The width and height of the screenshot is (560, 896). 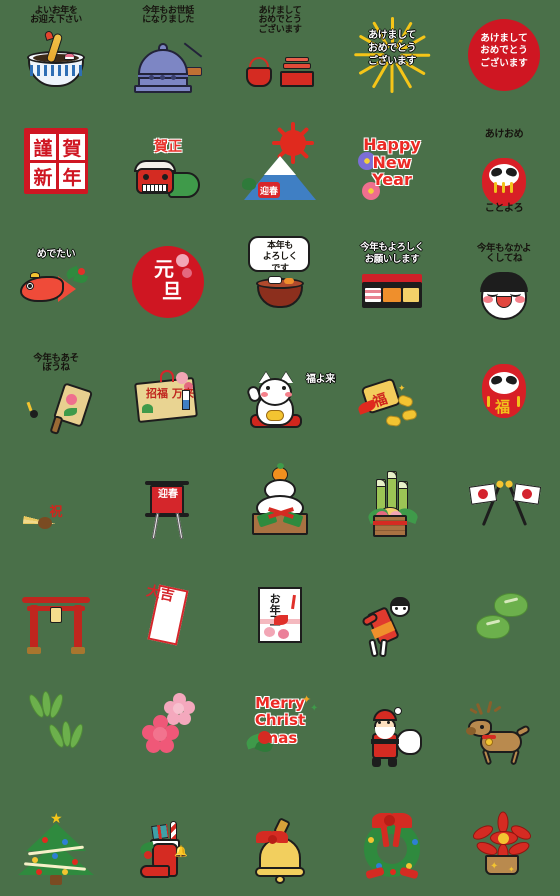 I want to click on art-pine-sprigs, so click(x=504, y=613).